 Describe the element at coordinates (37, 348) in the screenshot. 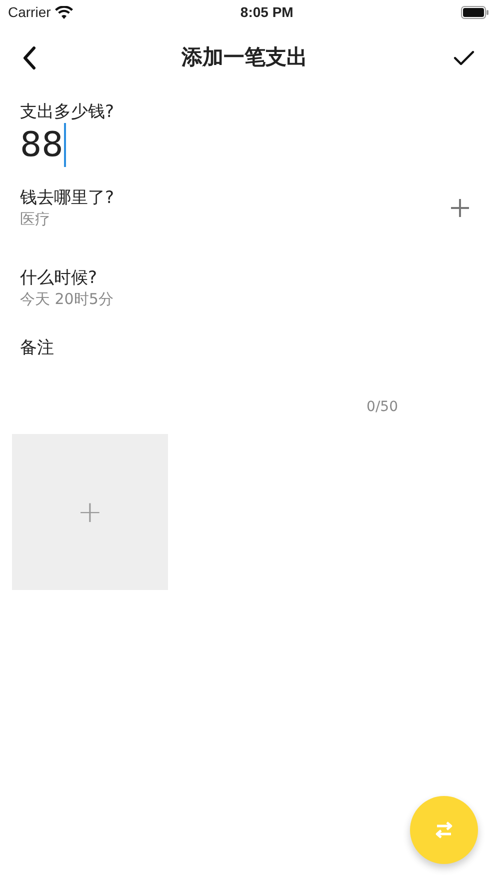

I see `note-label: 备注` at that location.